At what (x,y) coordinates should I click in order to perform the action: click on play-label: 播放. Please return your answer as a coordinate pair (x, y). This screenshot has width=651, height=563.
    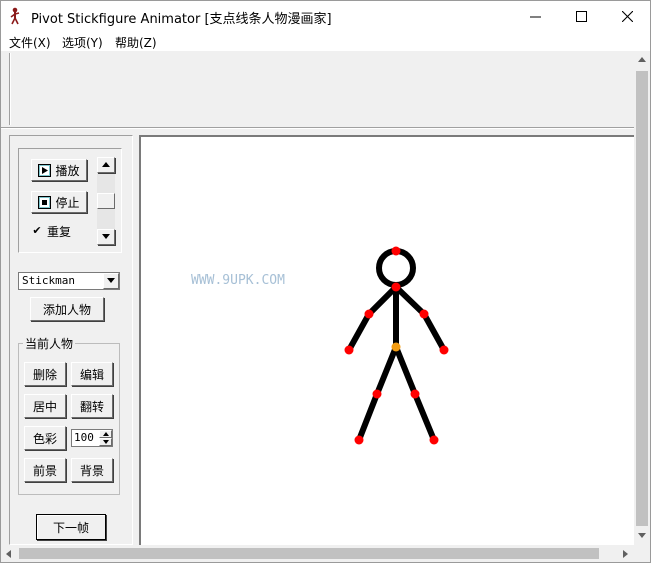
    Looking at the image, I should click on (67, 170).